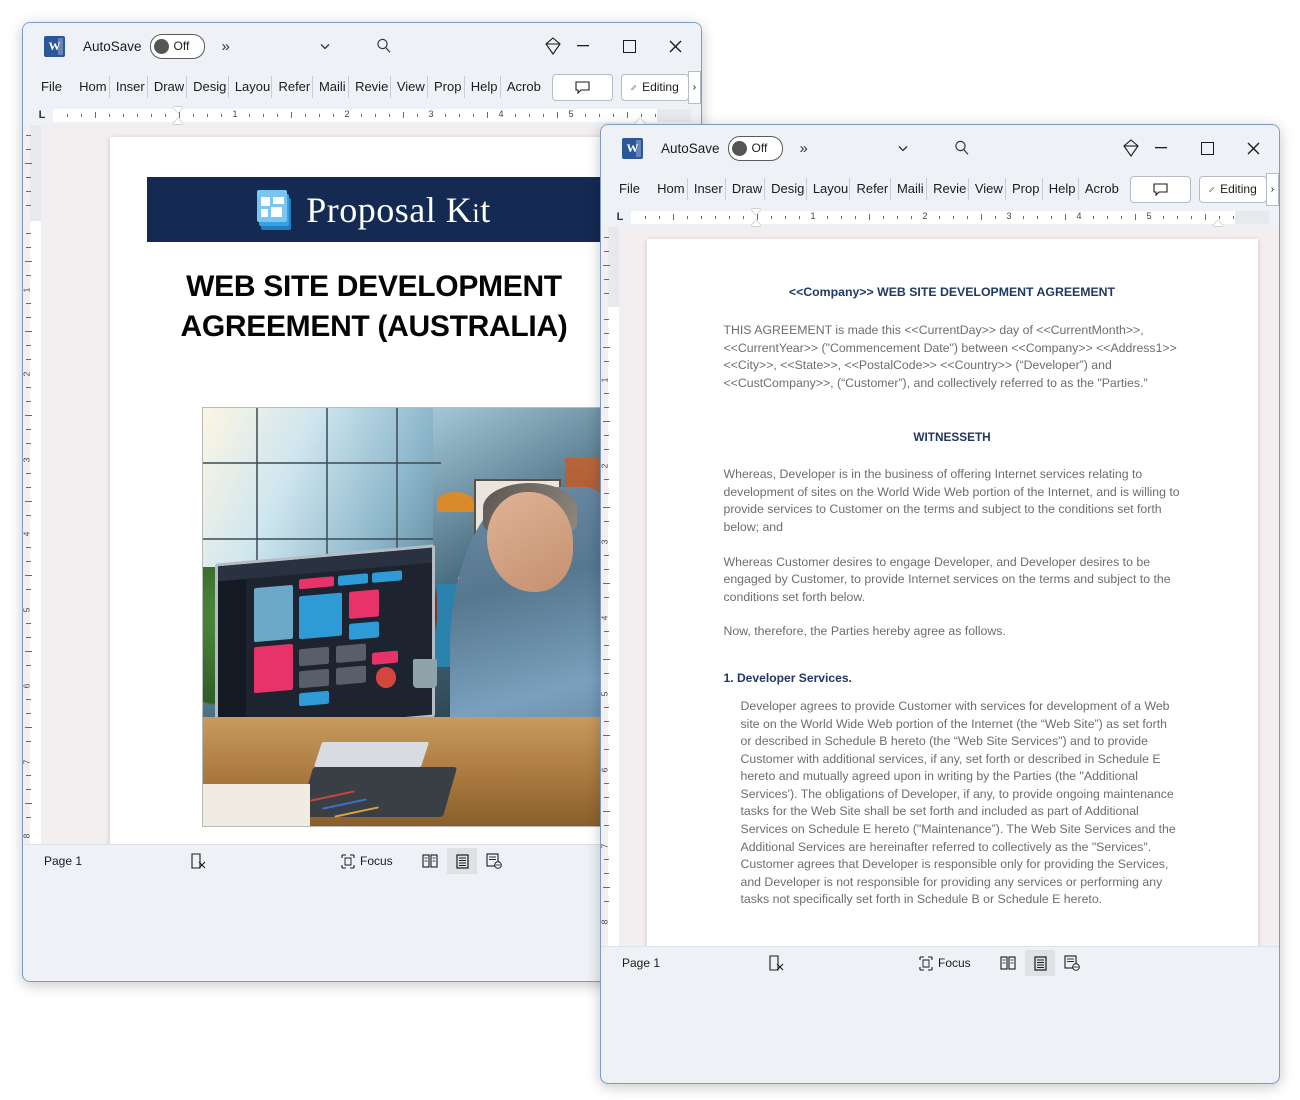 The width and height of the screenshot is (1300, 1100). Describe the element at coordinates (501, 113) in the screenshot. I see `ruler-number: 4` at that location.